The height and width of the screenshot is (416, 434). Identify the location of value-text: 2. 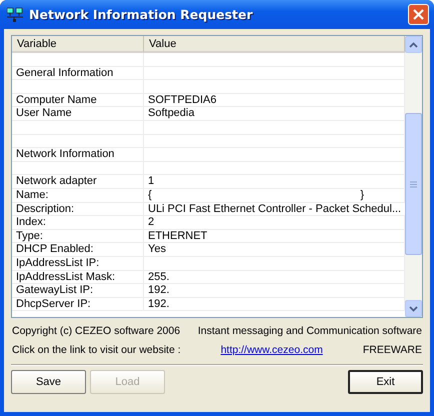
(151, 222).